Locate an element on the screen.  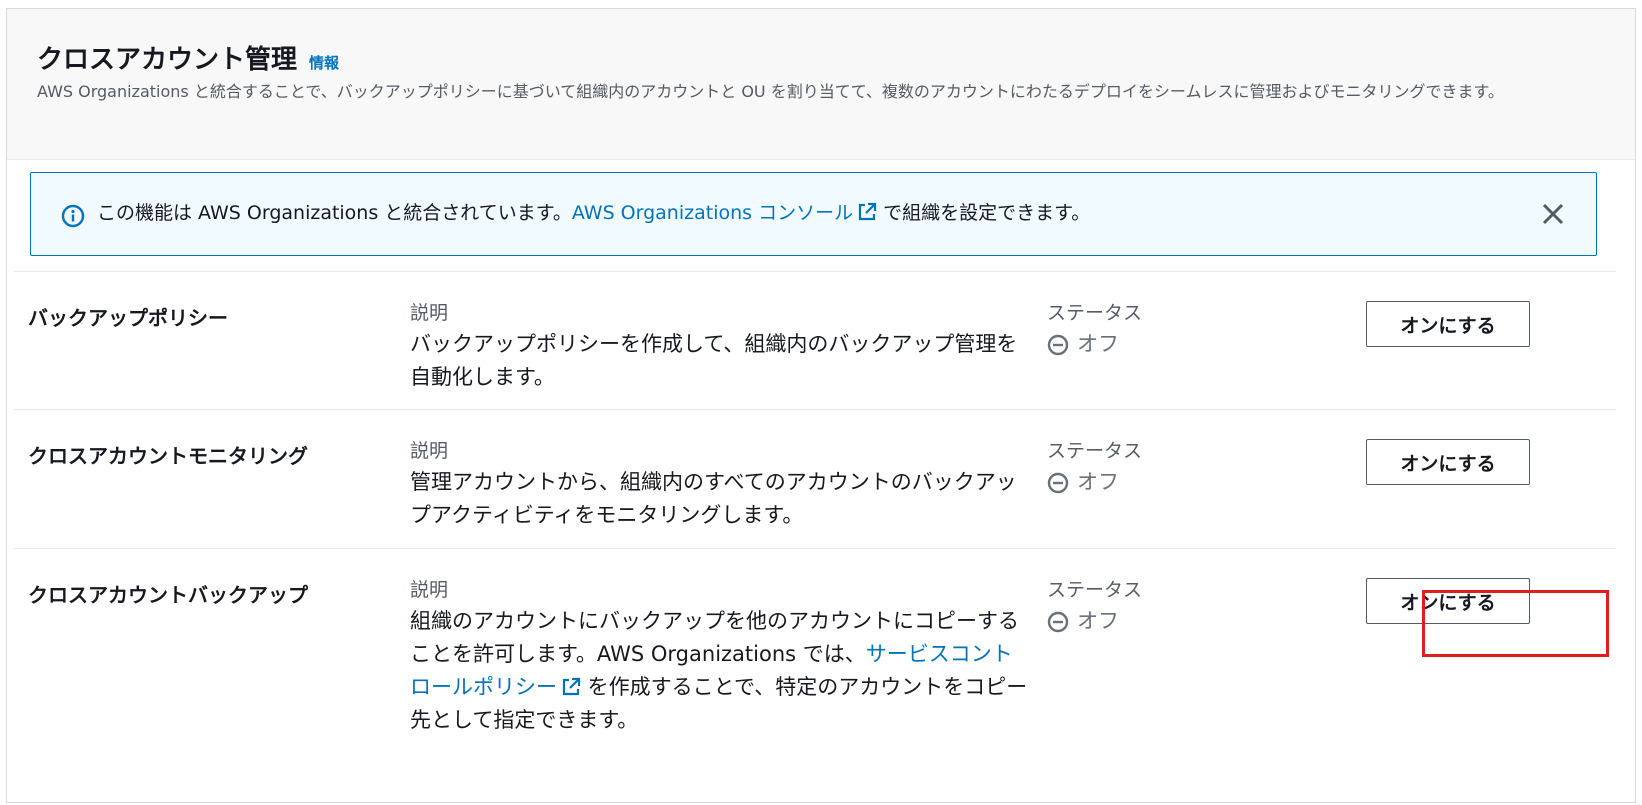
alert-text-before: この機能は AWS Organizations と統合されています。 is located at coordinates (334, 213).